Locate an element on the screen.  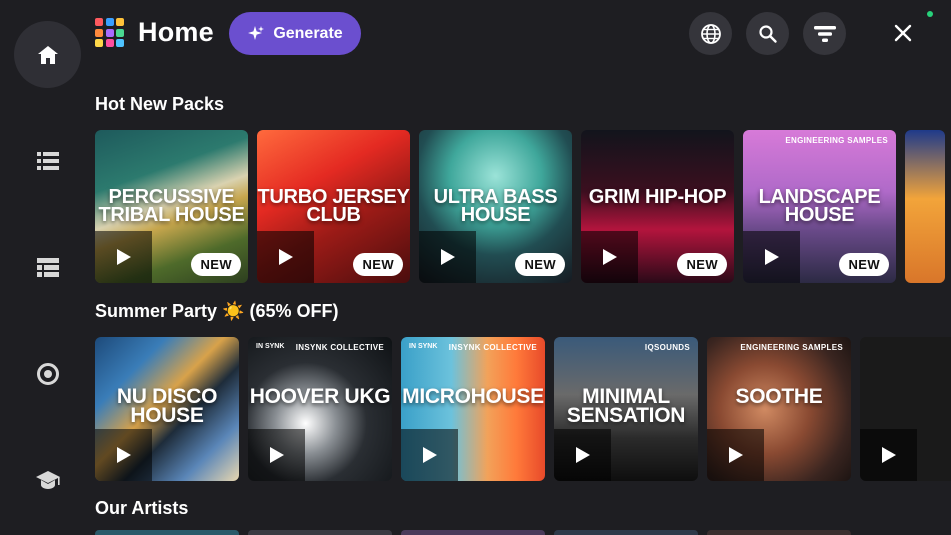
pack-card: IN SYNK INSYNK COLLECTIVE HOOVER UKG is located at coordinates (320, 409).